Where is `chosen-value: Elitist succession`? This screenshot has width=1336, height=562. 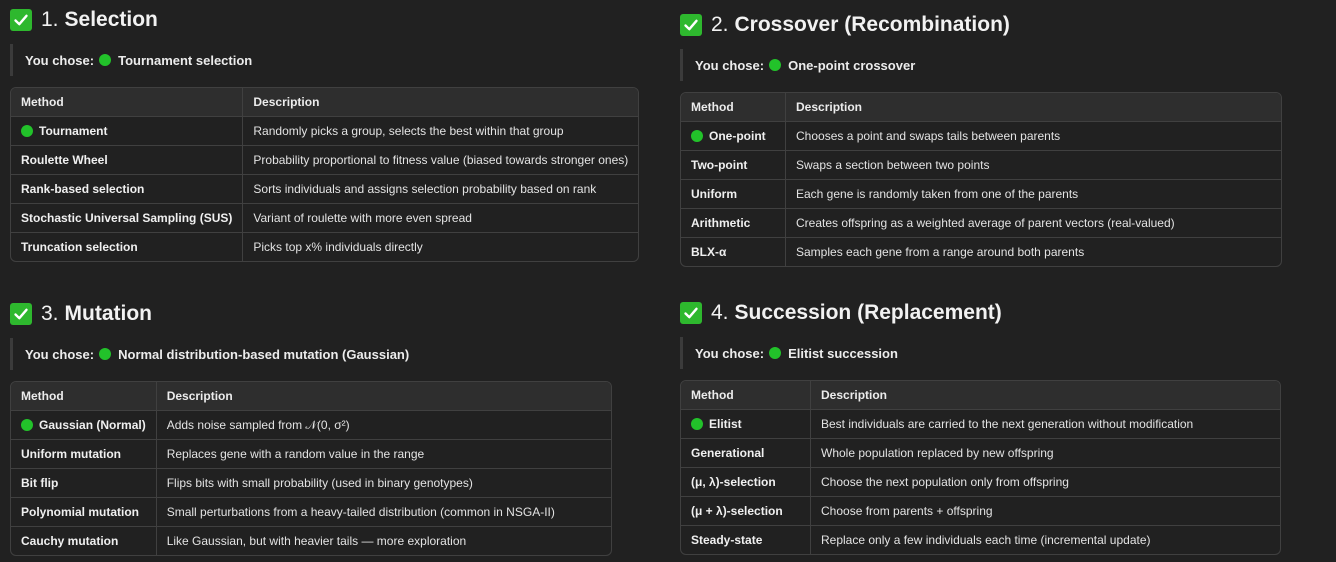 chosen-value: Elitist succession is located at coordinates (843, 353).